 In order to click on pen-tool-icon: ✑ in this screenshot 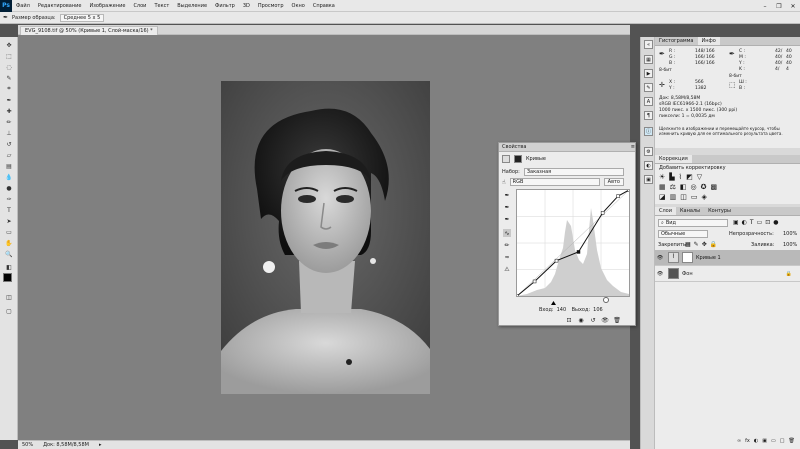, I will do `click(9, 199)`.